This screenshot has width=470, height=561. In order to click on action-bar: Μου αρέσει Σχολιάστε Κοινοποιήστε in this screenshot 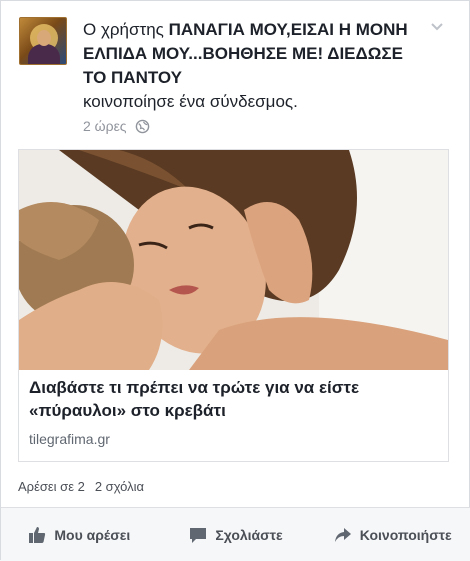, I will do `click(235, 534)`.